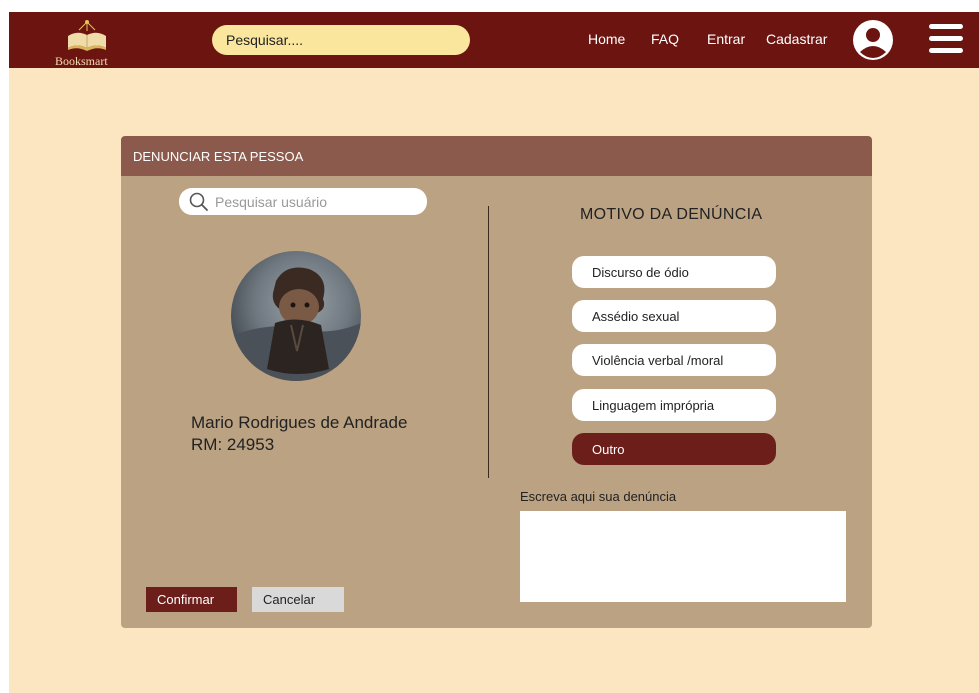  What do you see at coordinates (598, 496) in the screenshot?
I see `complaint-label: Escreva aqui sua denúncia` at bounding box center [598, 496].